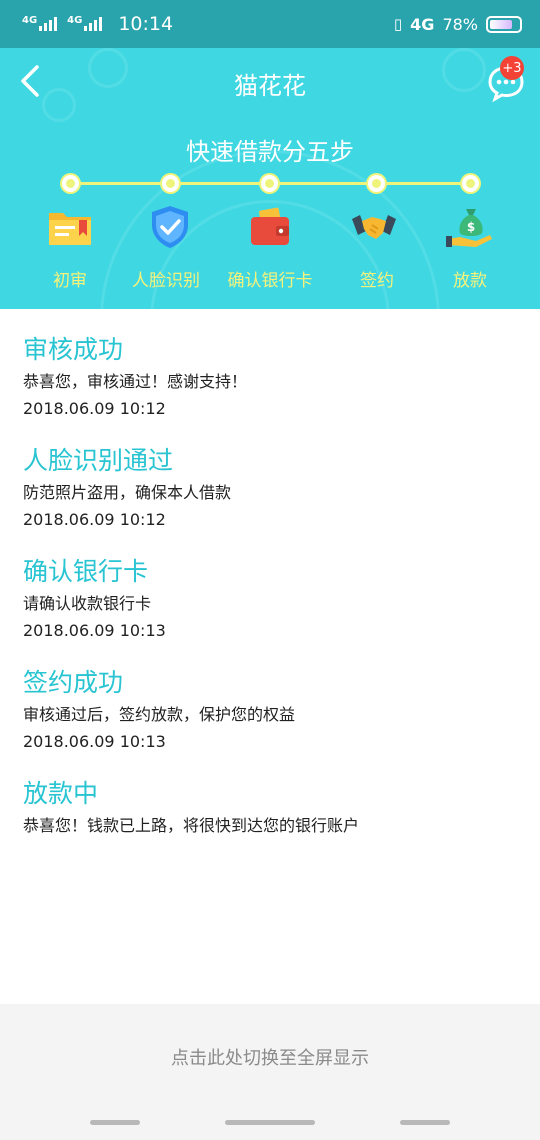 Image resolution: width=540 pixels, height=1140 pixels. What do you see at coordinates (273, 389) in the screenshot?
I see `timeline-item: 审核成功 恭喜您，审核通过！感谢支持！ 2018.06.09 10:12` at bounding box center [273, 389].